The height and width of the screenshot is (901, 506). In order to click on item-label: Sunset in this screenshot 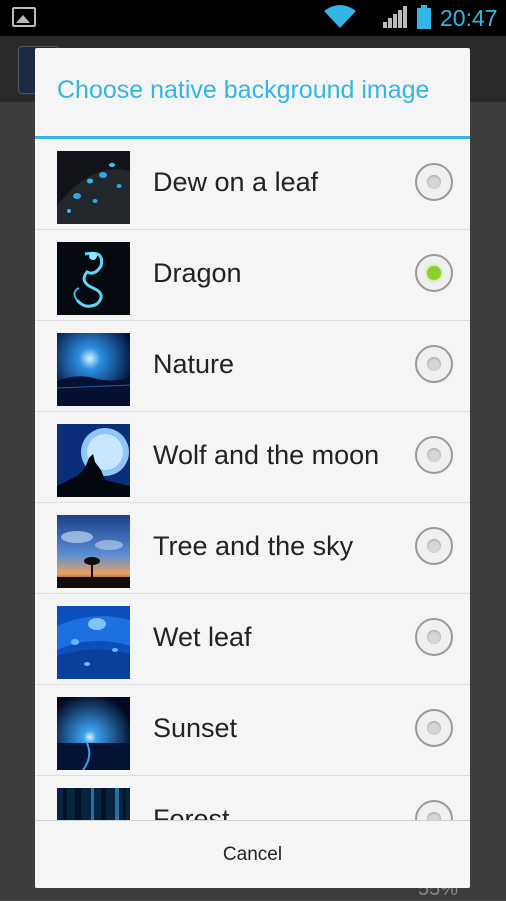, I will do `click(195, 728)`.